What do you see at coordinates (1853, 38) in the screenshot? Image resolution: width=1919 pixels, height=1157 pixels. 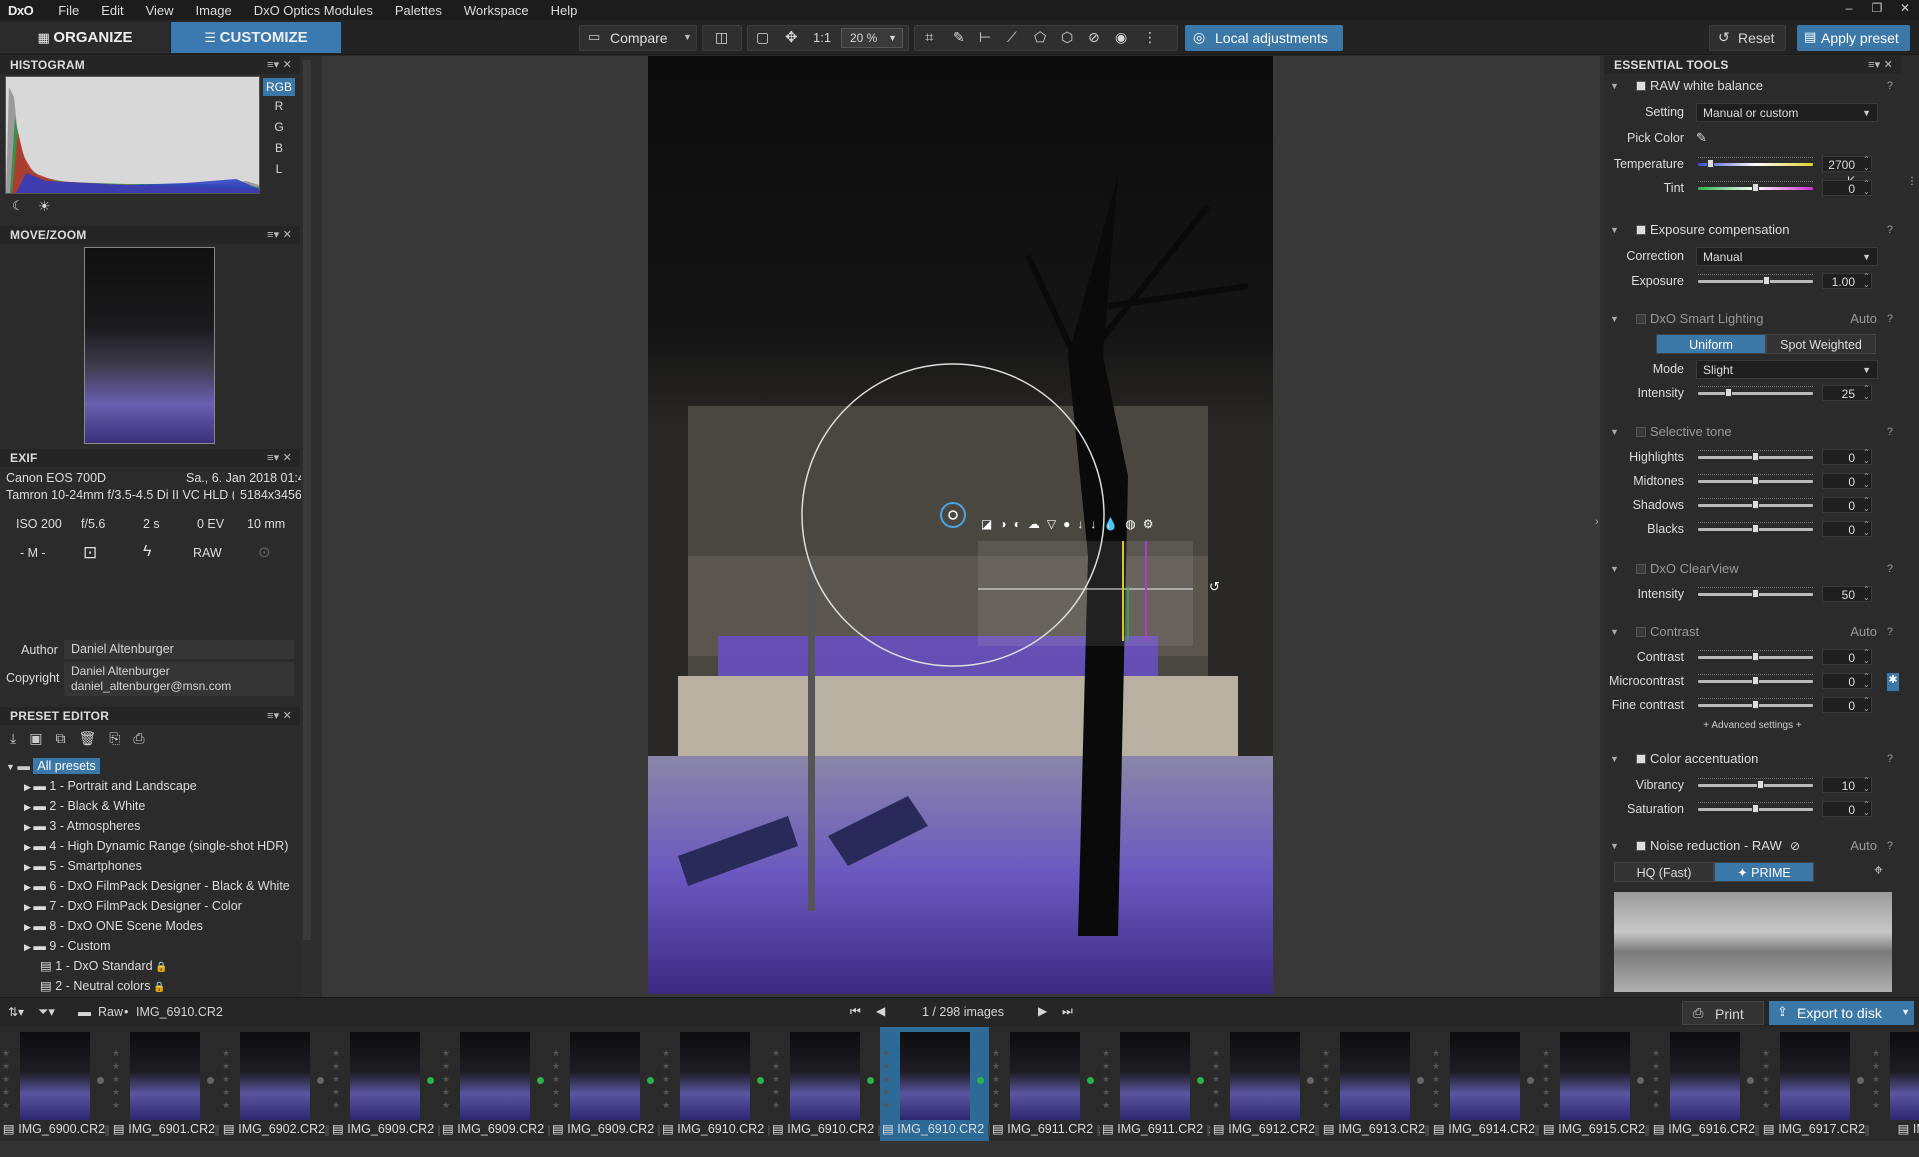 I see `apply-preset-button: ▤ Apply preset` at bounding box center [1853, 38].